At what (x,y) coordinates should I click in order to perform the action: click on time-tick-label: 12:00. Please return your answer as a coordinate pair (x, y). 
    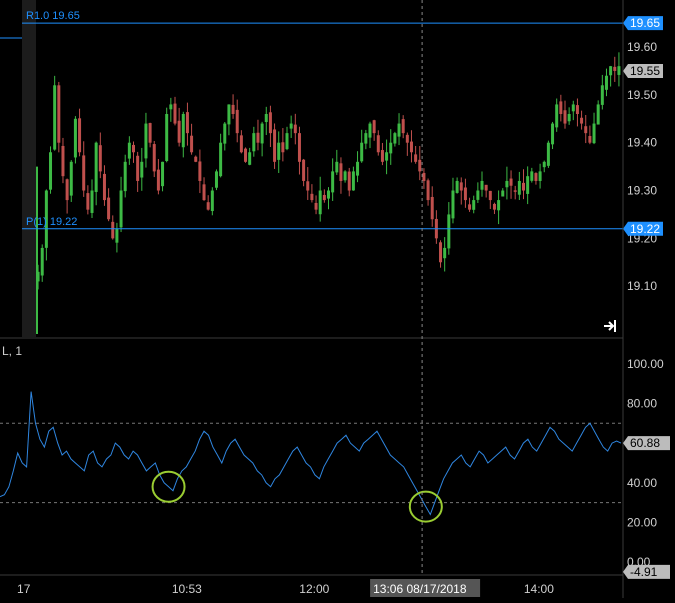
    Looking at the image, I should click on (314, 589).